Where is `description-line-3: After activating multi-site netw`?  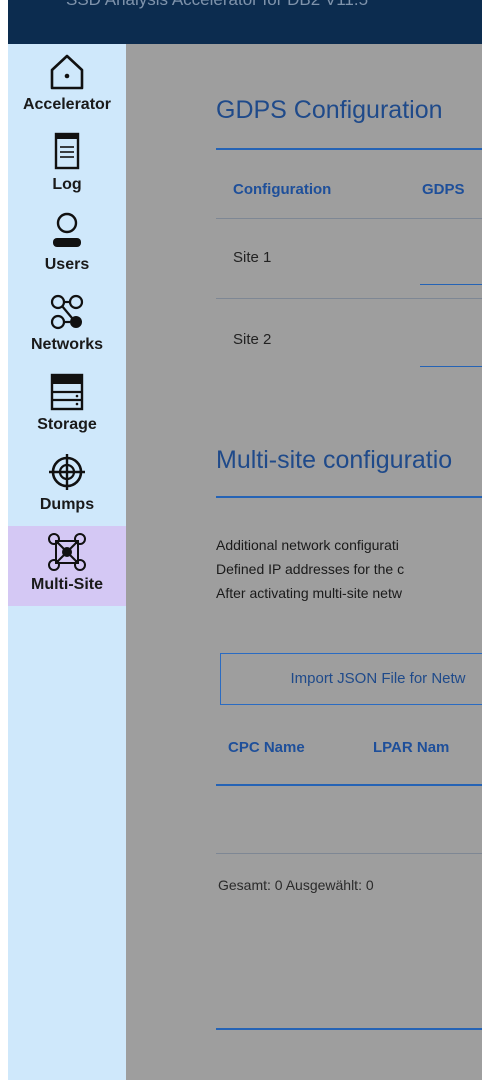
description-line-3: After activating multi-site netw is located at coordinates (309, 593).